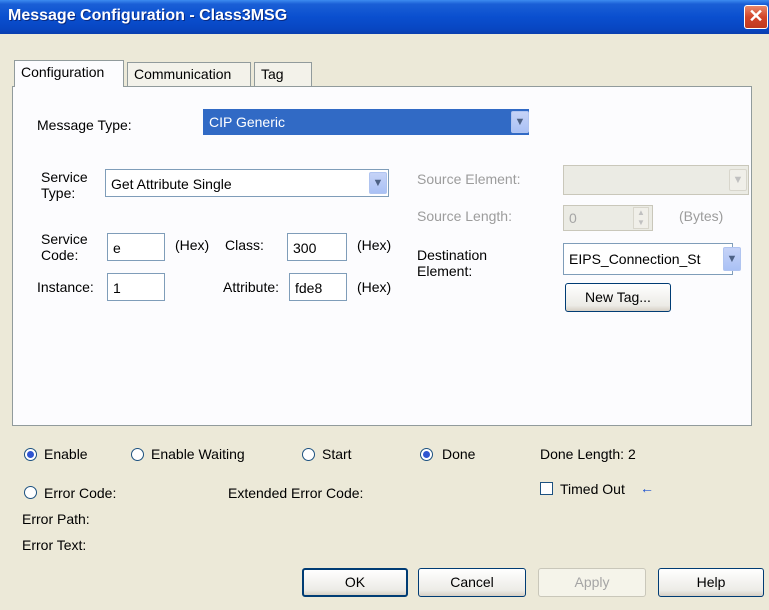  What do you see at coordinates (80, 493) in the screenshot?
I see `error-code-label: Error Code:` at bounding box center [80, 493].